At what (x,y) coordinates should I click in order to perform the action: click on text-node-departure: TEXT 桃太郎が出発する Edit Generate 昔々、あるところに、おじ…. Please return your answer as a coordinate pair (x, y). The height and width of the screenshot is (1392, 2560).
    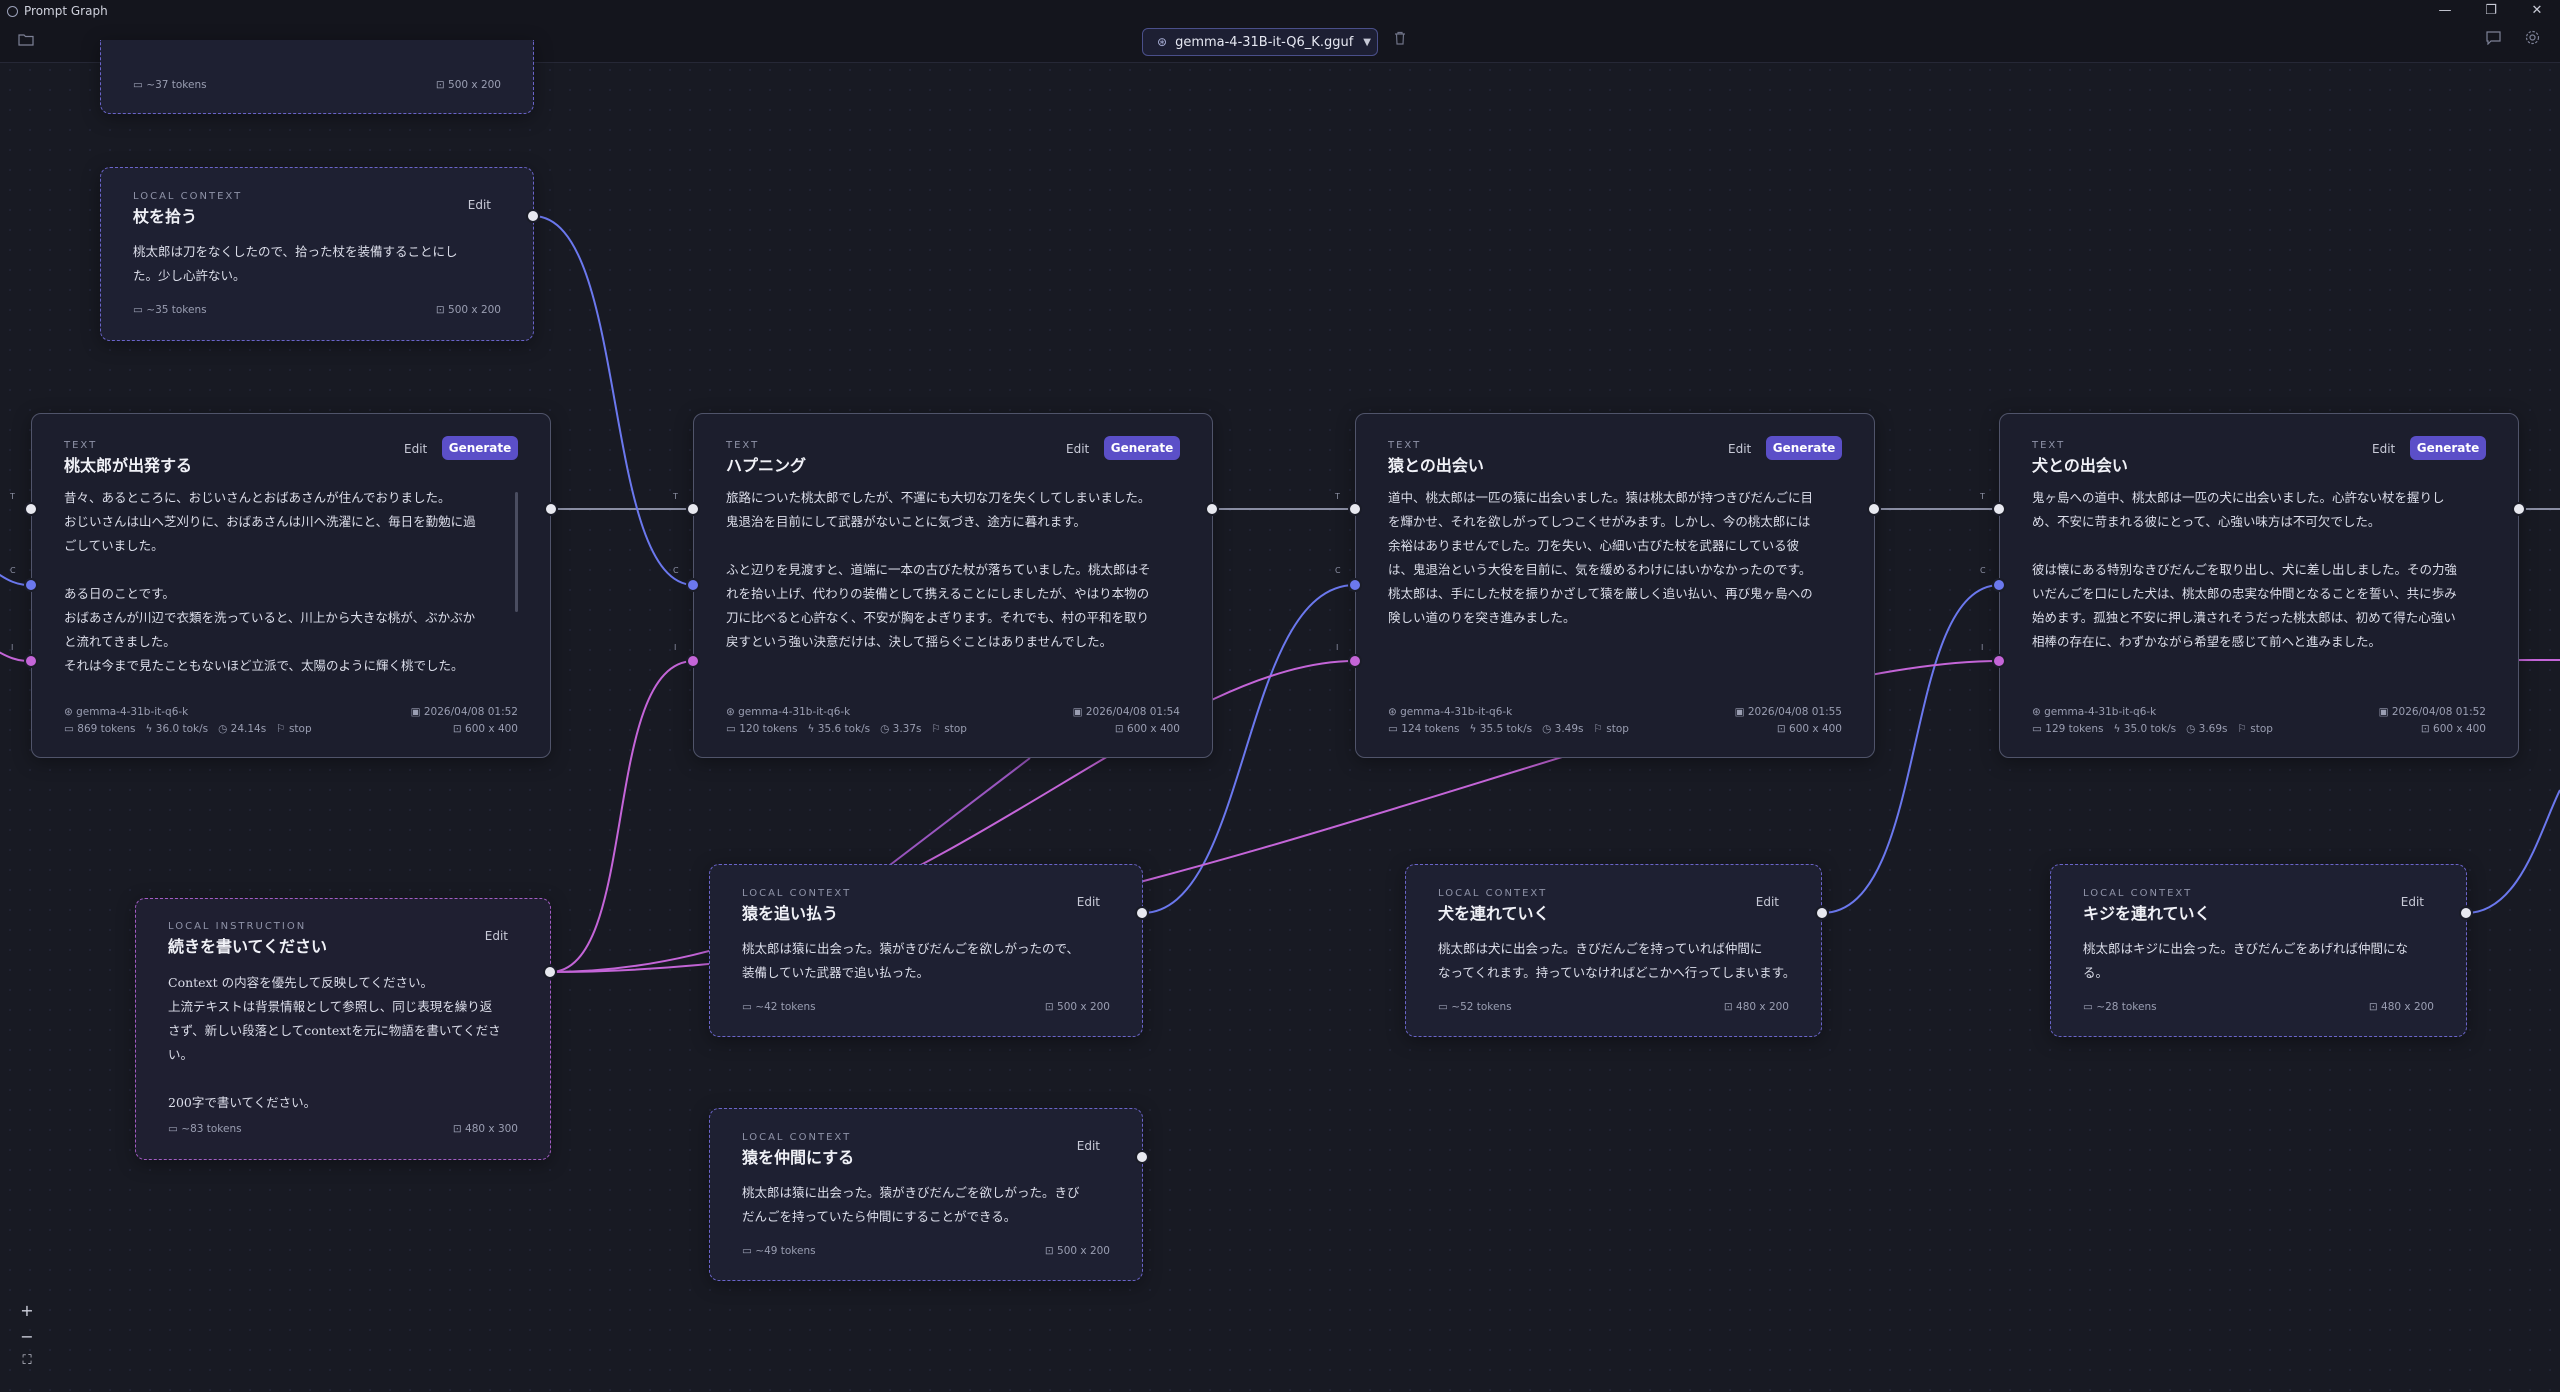
    Looking at the image, I should click on (291, 585).